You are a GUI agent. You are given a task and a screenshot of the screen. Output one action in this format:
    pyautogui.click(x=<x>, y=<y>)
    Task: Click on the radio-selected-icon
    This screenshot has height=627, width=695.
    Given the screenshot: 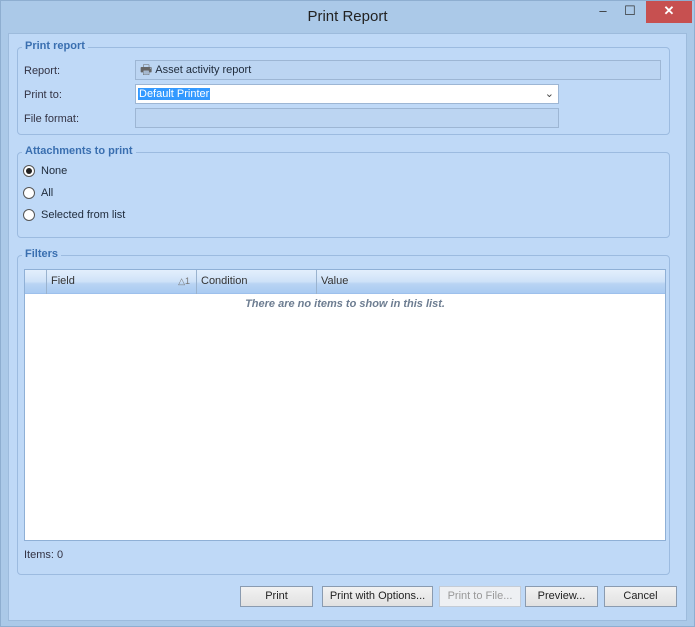 What is the action you would take?
    pyautogui.click(x=29, y=171)
    